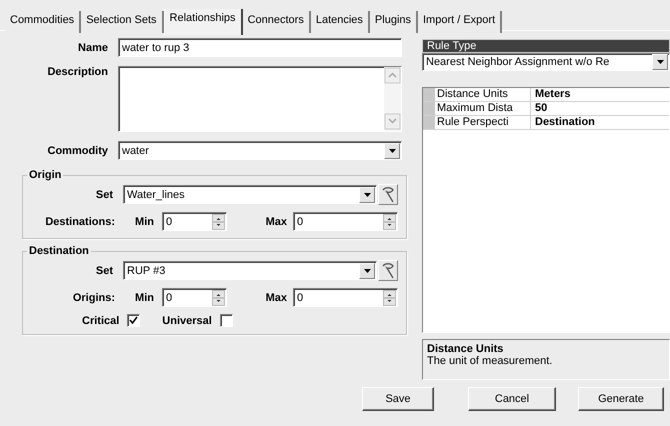 The height and width of the screenshot is (426, 670). Describe the element at coordinates (250, 194) in the screenshot. I see `set-dropdown: Water_lines` at that location.